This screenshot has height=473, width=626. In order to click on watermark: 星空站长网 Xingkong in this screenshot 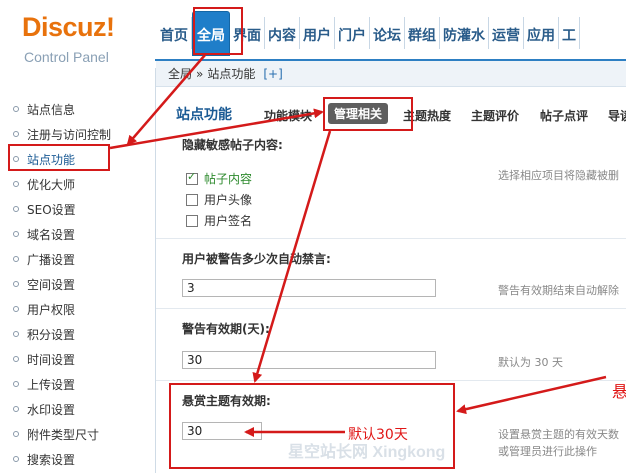, I will do `click(367, 452)`.